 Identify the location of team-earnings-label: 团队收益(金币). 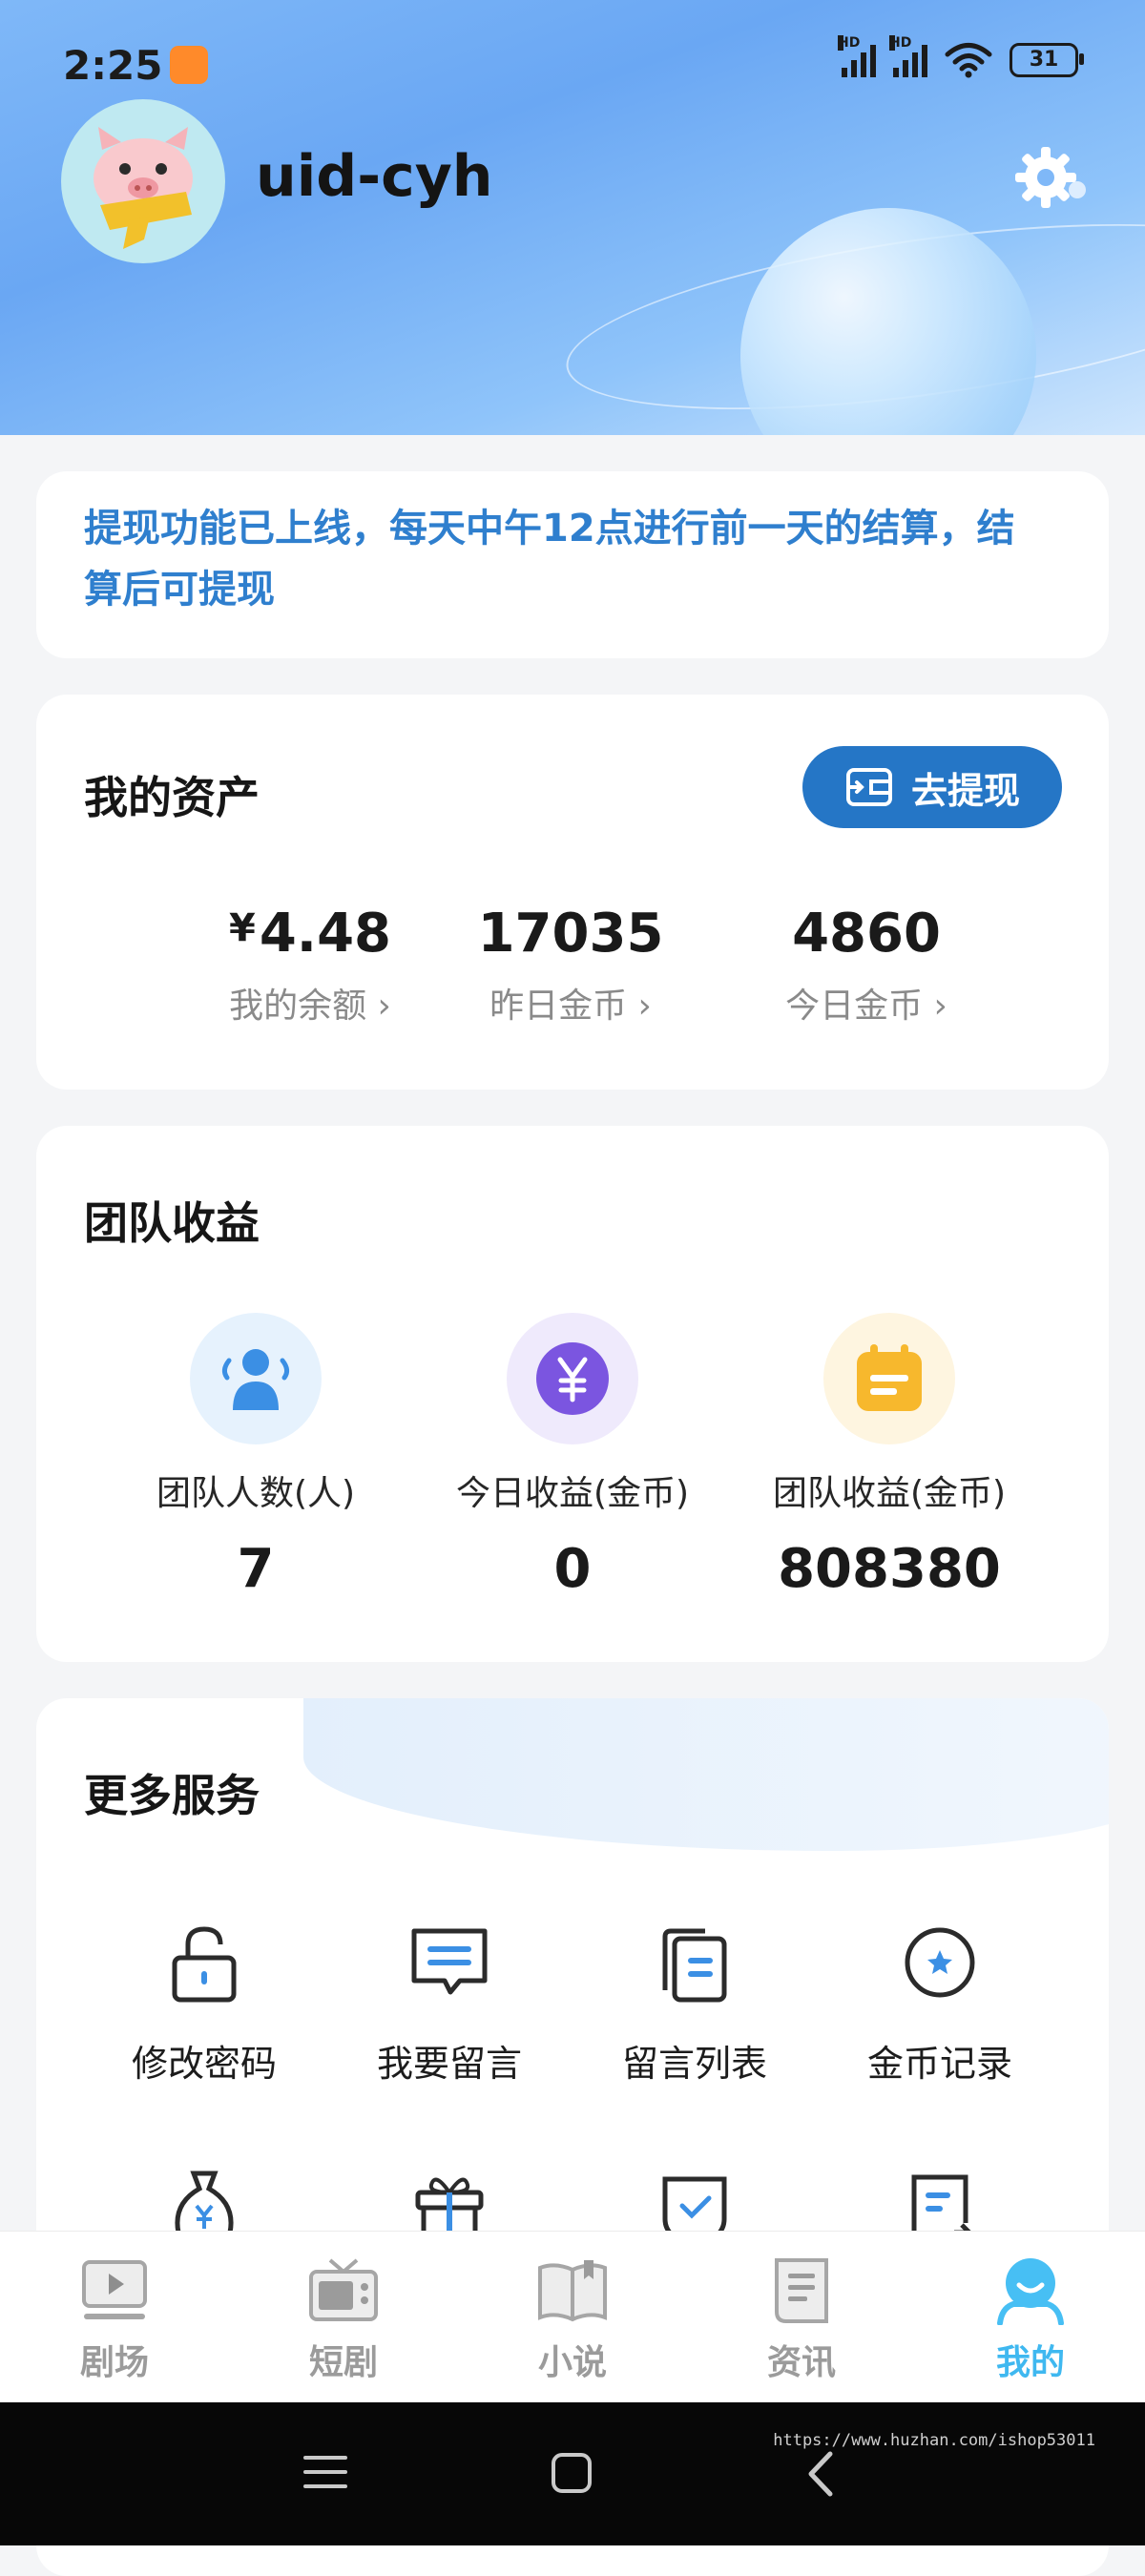
(890, 1493).